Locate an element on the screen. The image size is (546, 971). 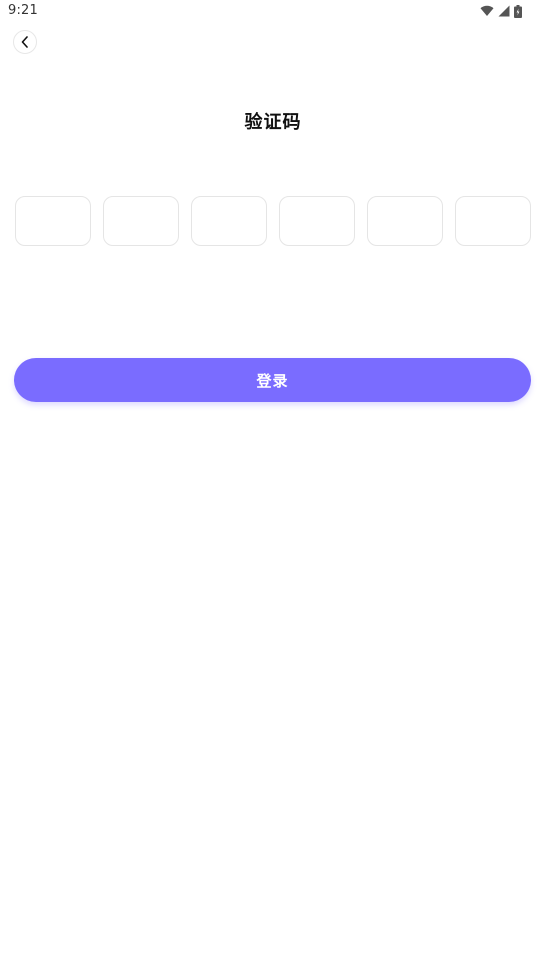
battery-icon is located at coordinates (518, 11).